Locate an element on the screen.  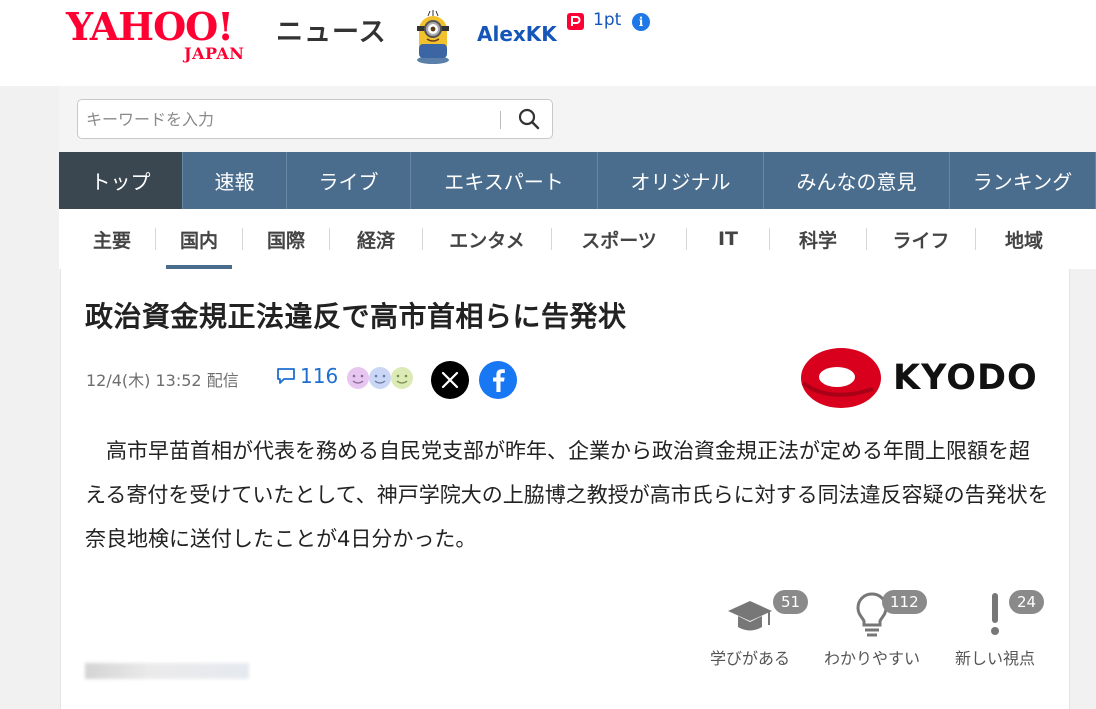
kyodo-mark-icon is located at coordinates (841, 378).